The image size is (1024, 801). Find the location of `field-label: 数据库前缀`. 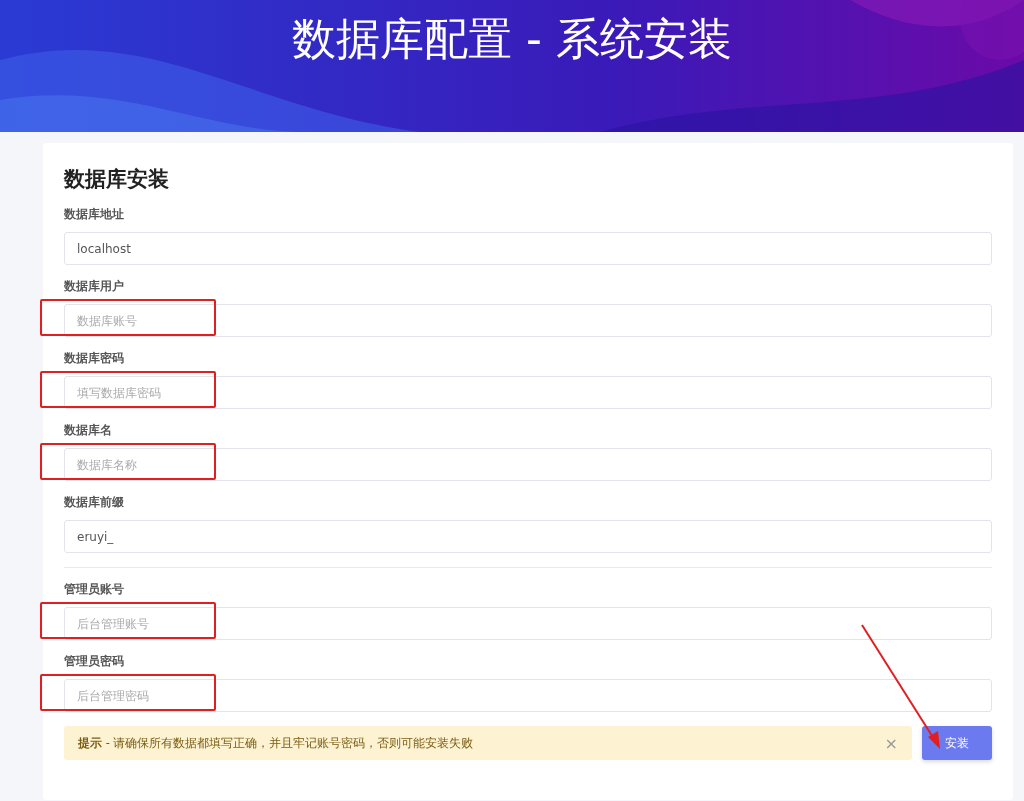

field-label: 数据库前缀 is located at coordinates (94, 503).